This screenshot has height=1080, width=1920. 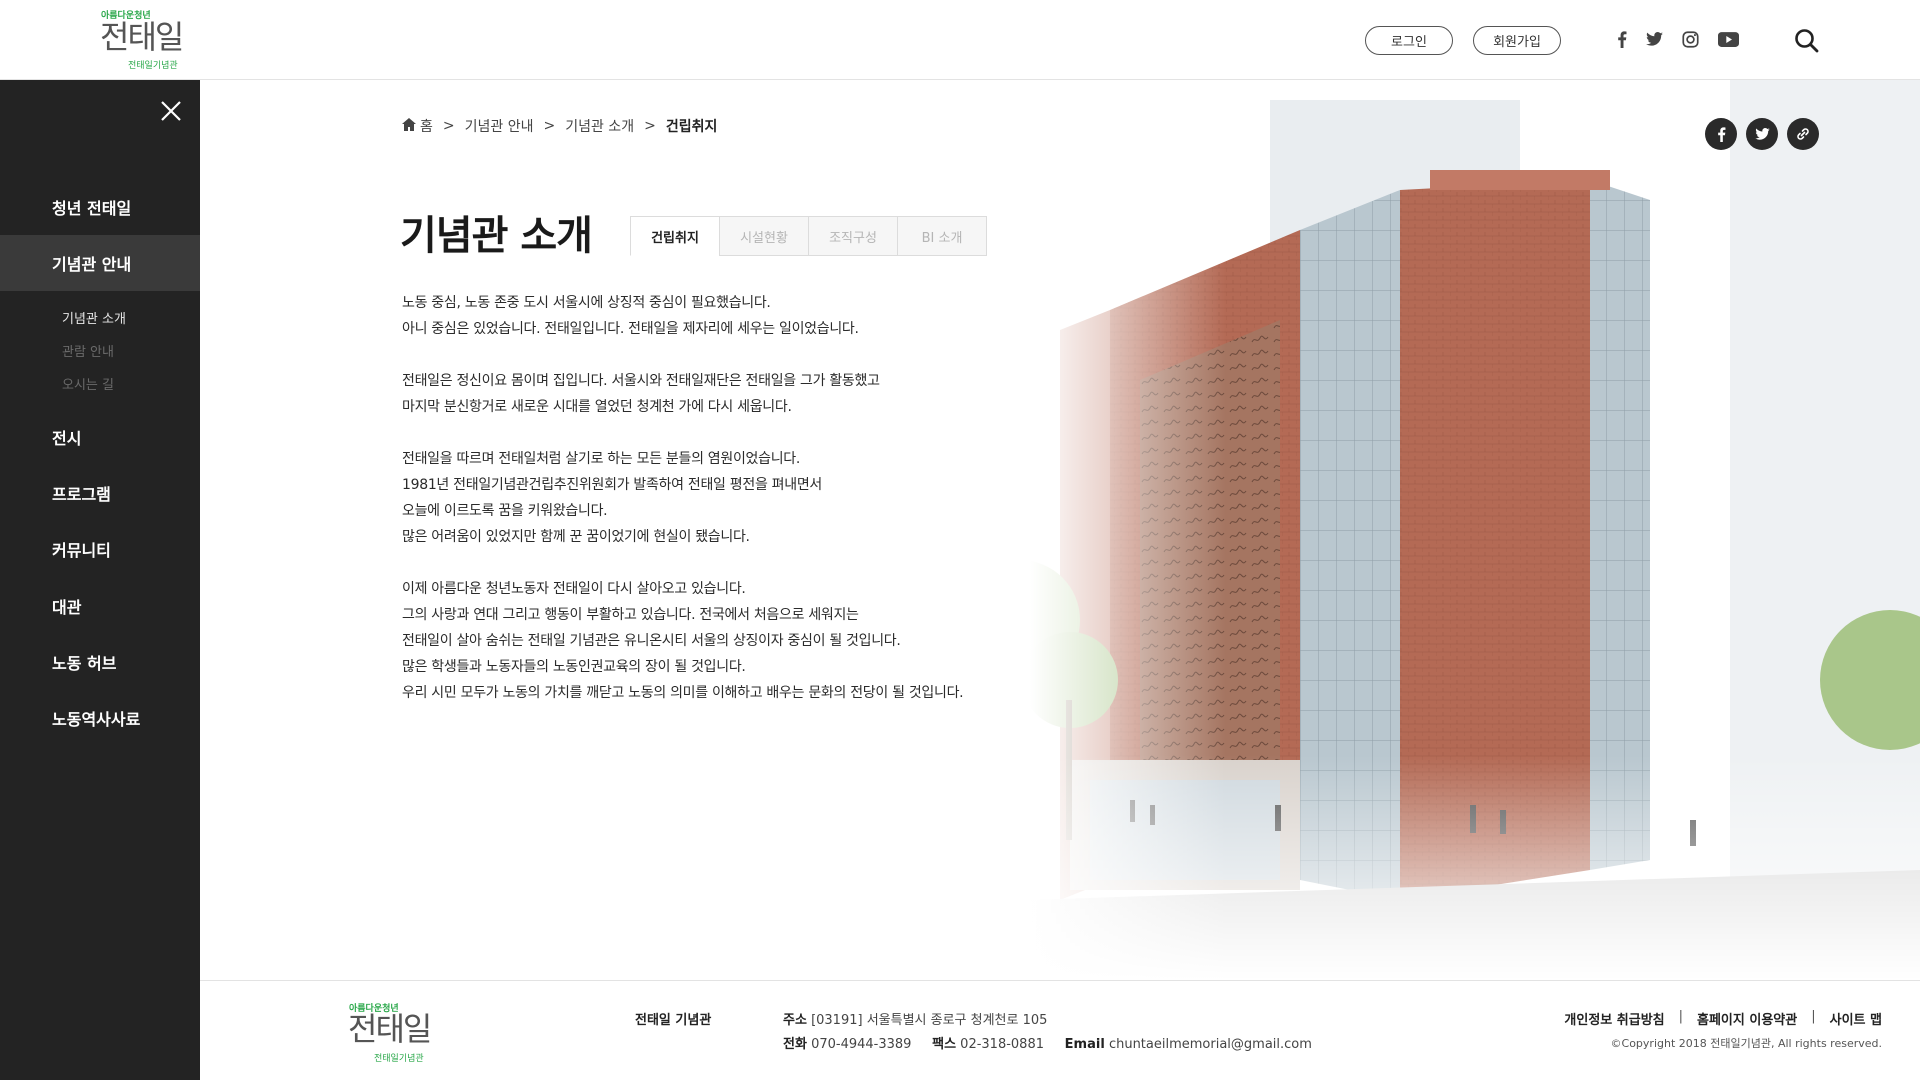 I want to click on text-line: 많은 어려움이 있었지만 함께 꾼 꿈이었기에 현실이 됐습니다., so click(x=576, y=537).